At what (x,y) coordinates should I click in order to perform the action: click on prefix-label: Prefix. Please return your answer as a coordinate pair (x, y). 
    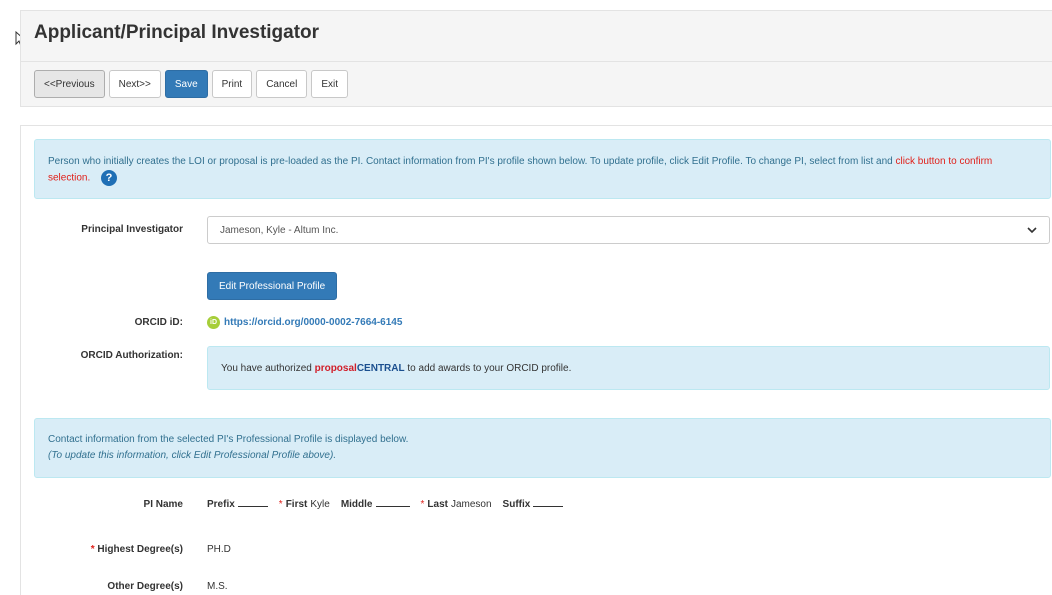
    Looking at the image, I should click on (221, 504).